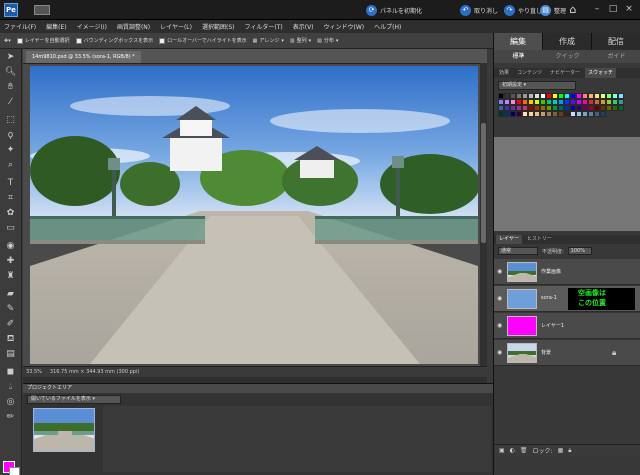 The image size is (640, 475). What do you see at coordinates (83, 57) in the screenshot?
I see `document-tab: 14m9810.psd @ 33.5% (sora-1, RGB/8) *` at bounding box center [83, 57].